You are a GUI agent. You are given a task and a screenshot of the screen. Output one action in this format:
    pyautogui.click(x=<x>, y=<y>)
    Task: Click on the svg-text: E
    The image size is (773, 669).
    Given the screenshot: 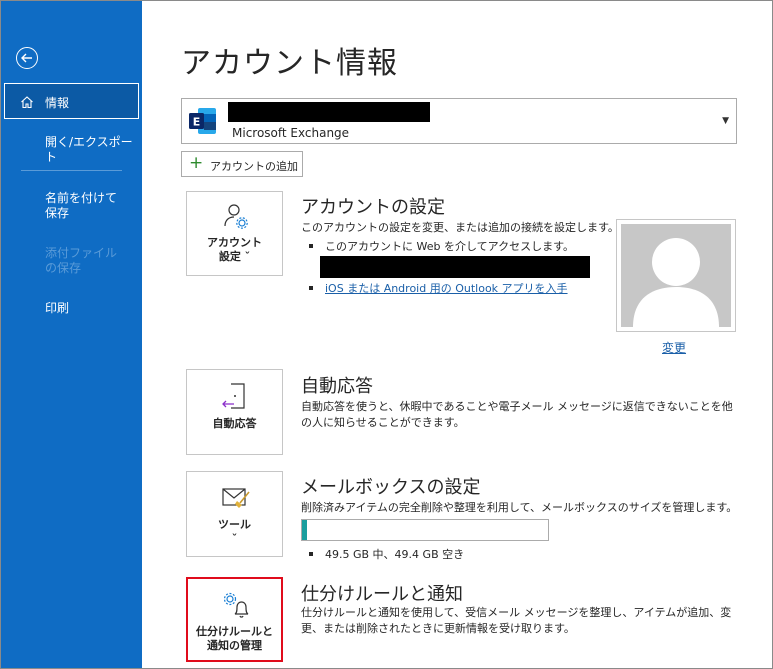 What is the action you would take?
    pyautogui.click(x=197, y=122)
    